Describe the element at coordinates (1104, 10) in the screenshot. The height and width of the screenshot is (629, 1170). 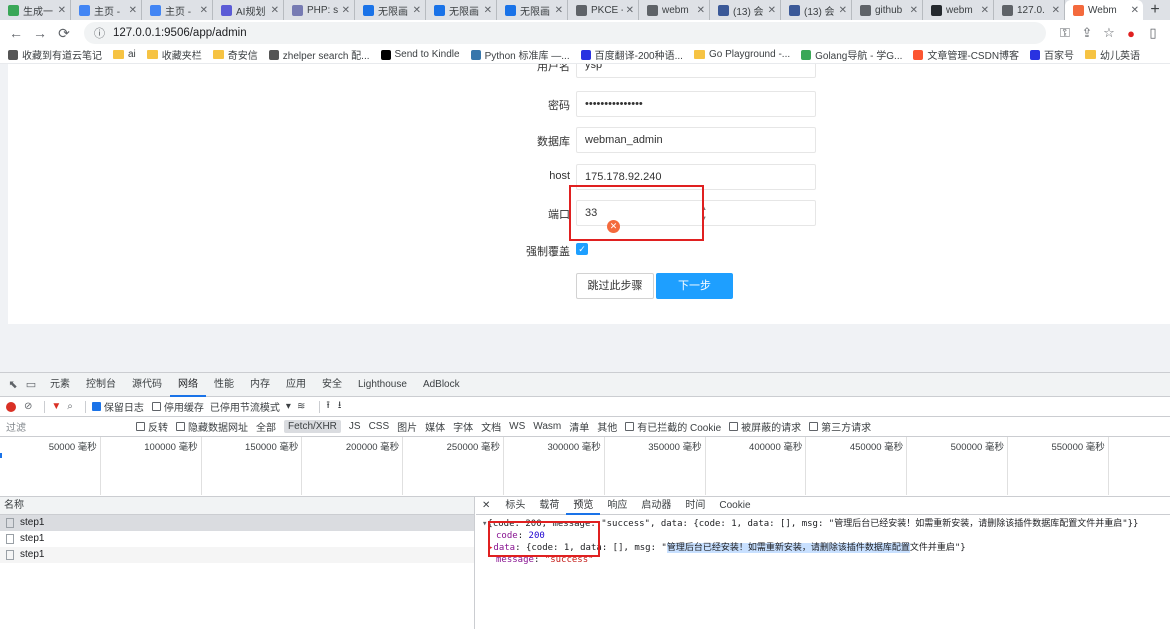
I see `browser-tab: Webm ✕` at that location.